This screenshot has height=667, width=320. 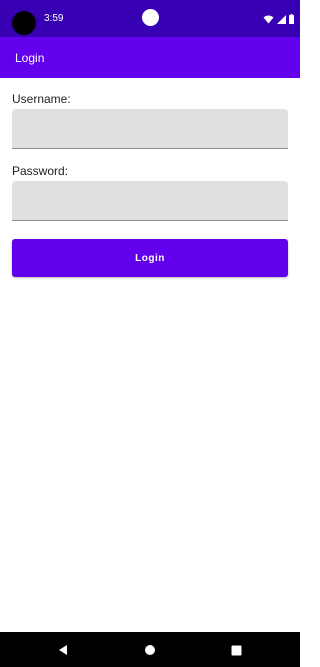 I want to click on back-icon, so click(x=63, y=650).